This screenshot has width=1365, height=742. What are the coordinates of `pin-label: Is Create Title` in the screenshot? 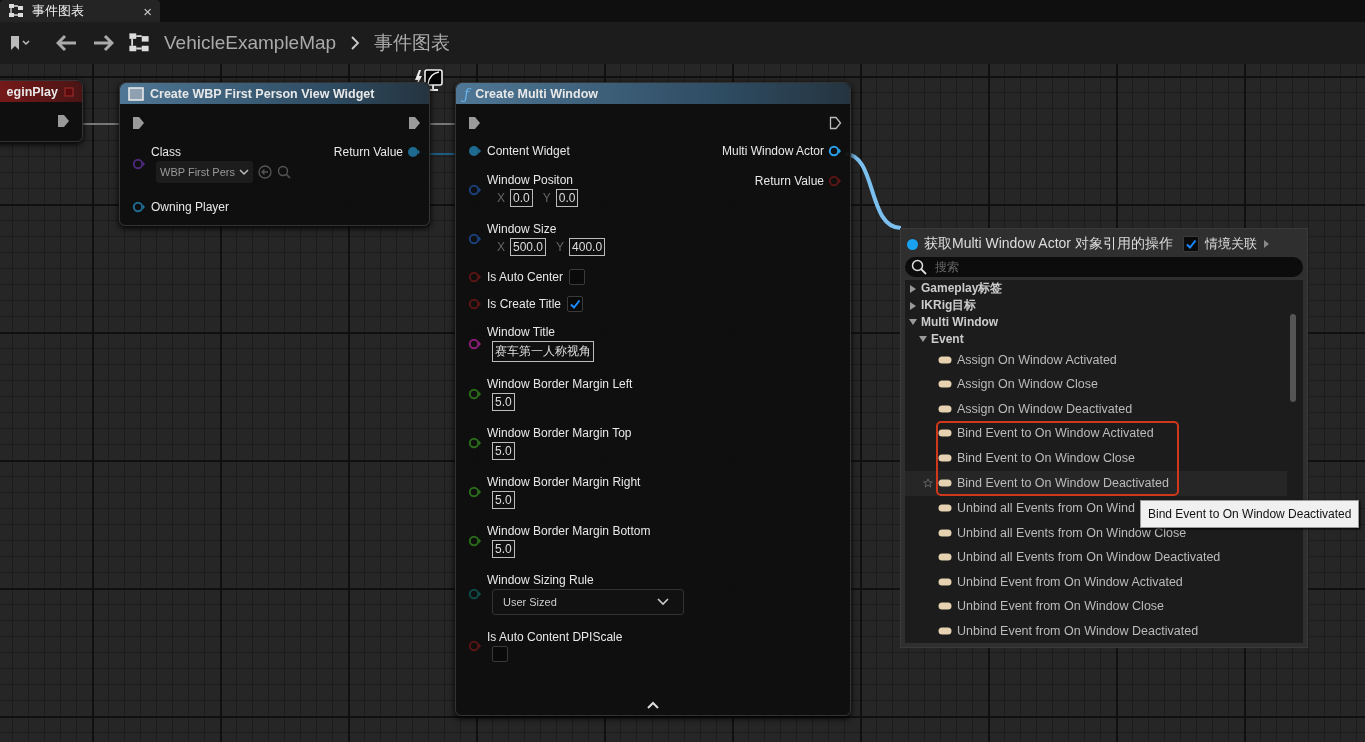 It's located at (524, 304).